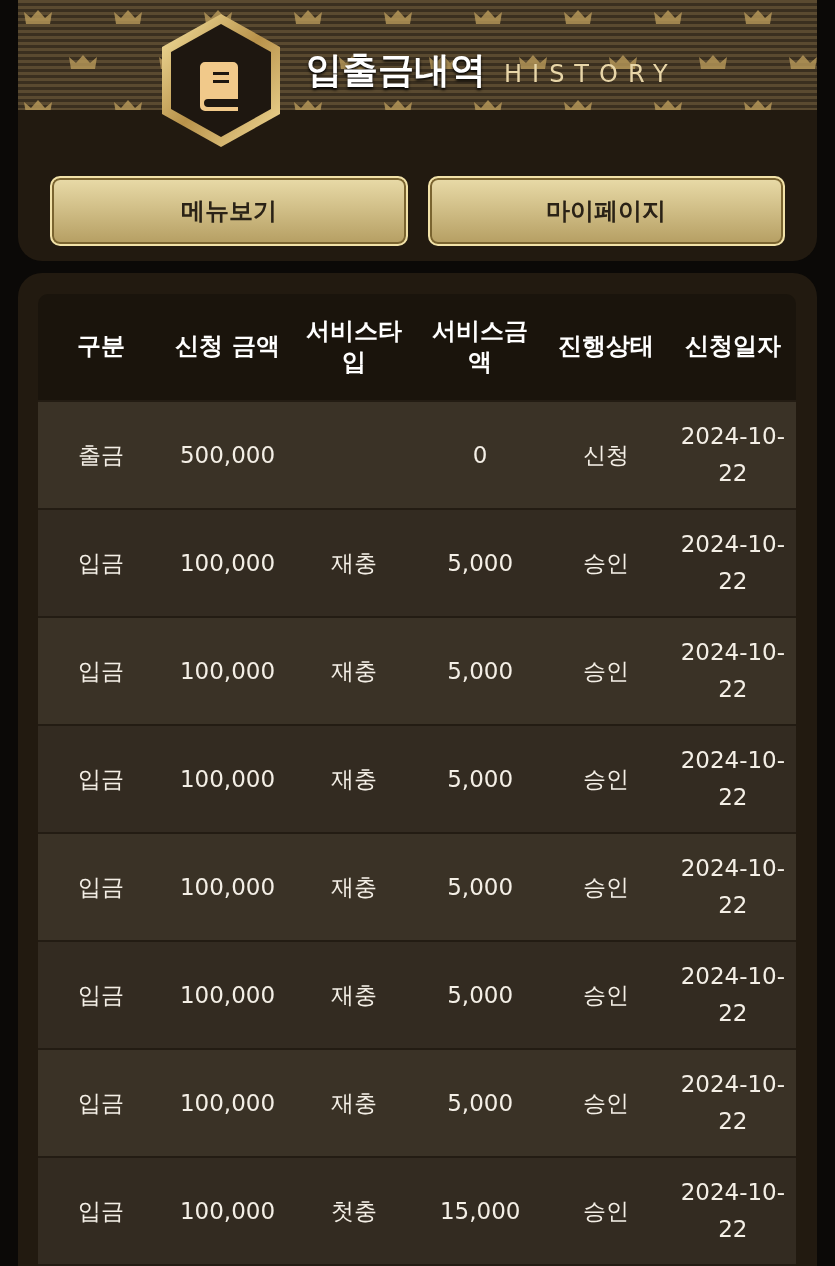  What do you see at coordinates (227, 455) in the screenshot?
I see `amount-cell-text: 500,000` at bounding box center [227, 455].